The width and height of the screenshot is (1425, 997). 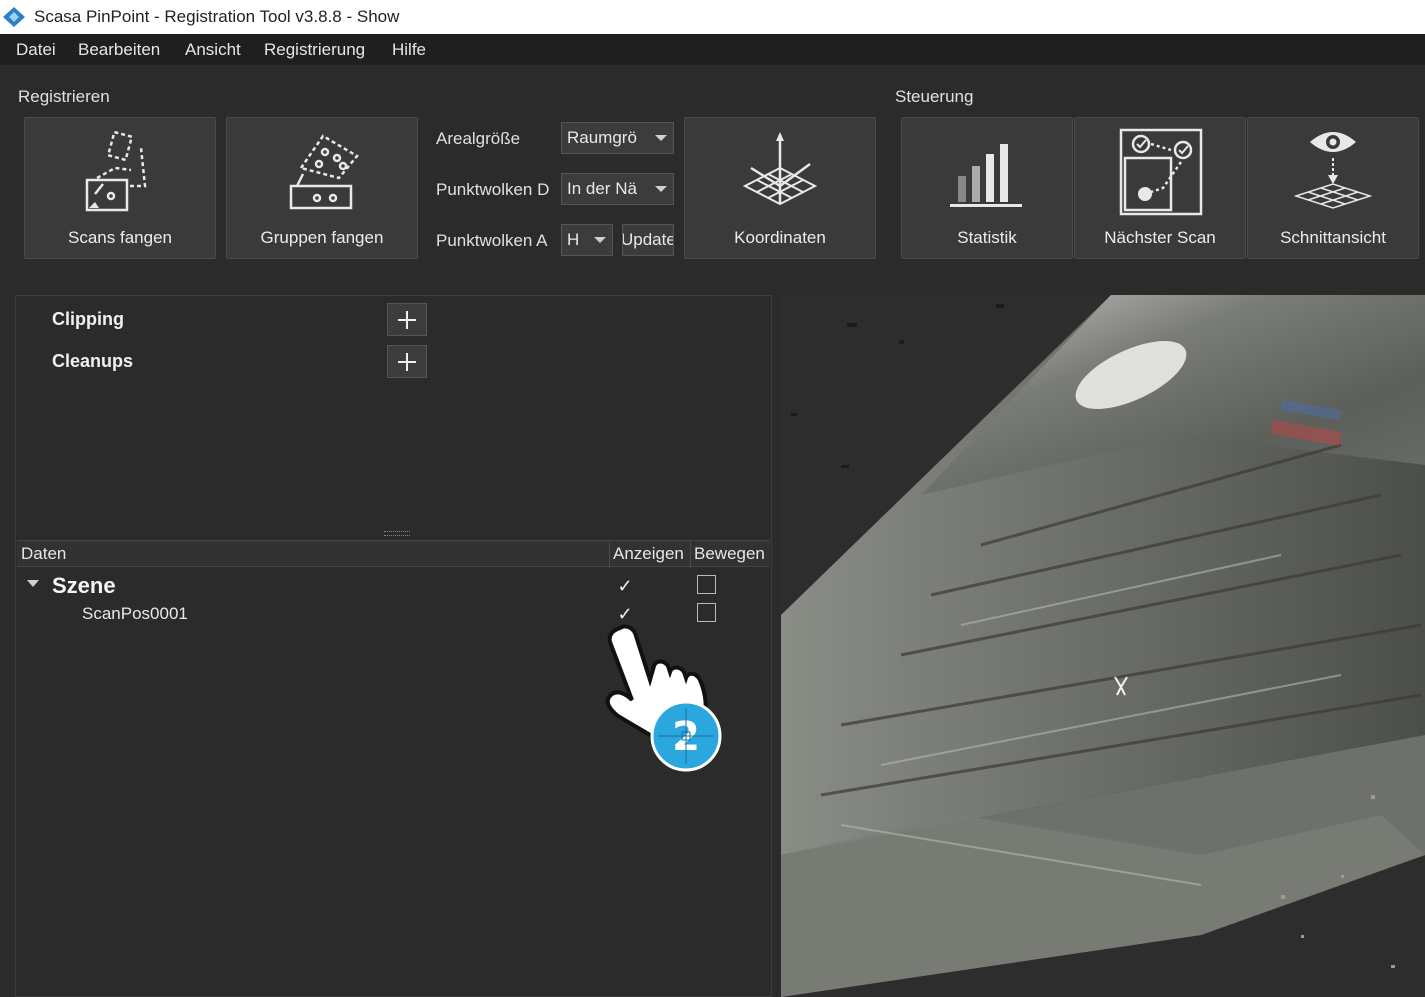 I want to click on punktwolken-a-combo: H, so click(x=587, y=240).